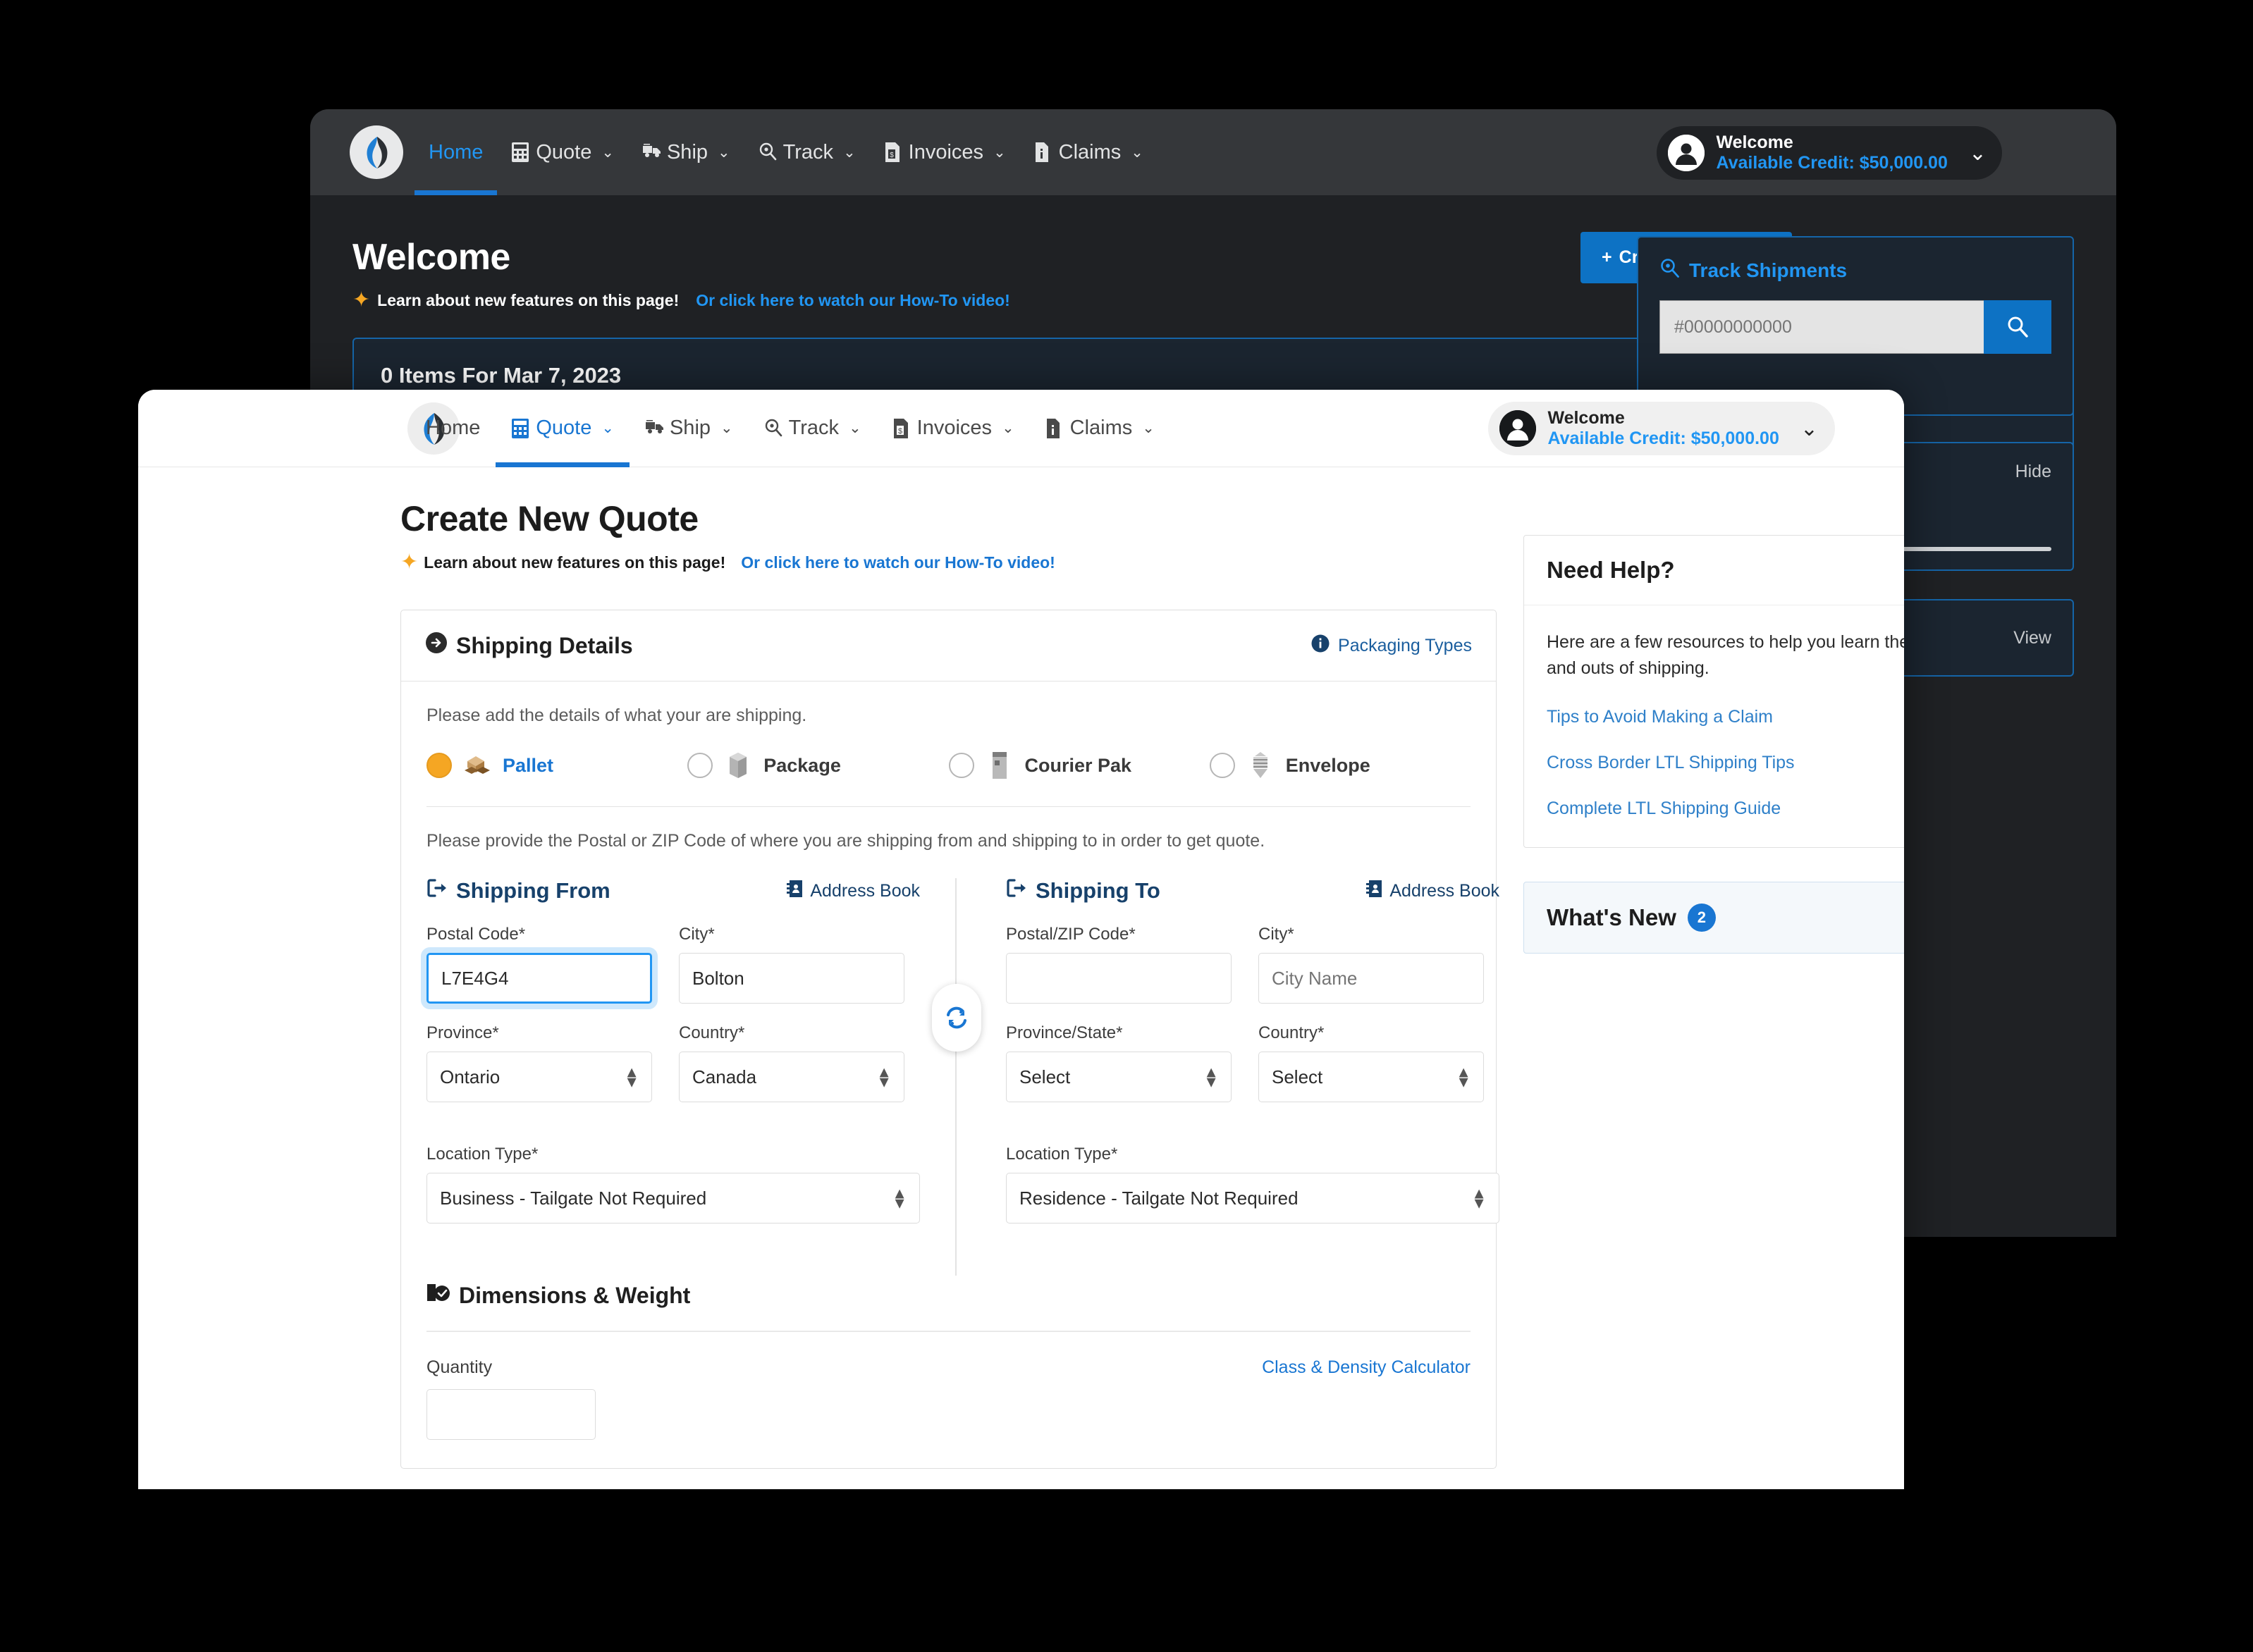 The image size is (2253, 1652). Describe the element at coordinates (1213, 152) in the screenshot. I see `background-navbar: Home Quote ⌄ Ship ⌄ Track ⌄ $ Invoices ⌄` at that location.